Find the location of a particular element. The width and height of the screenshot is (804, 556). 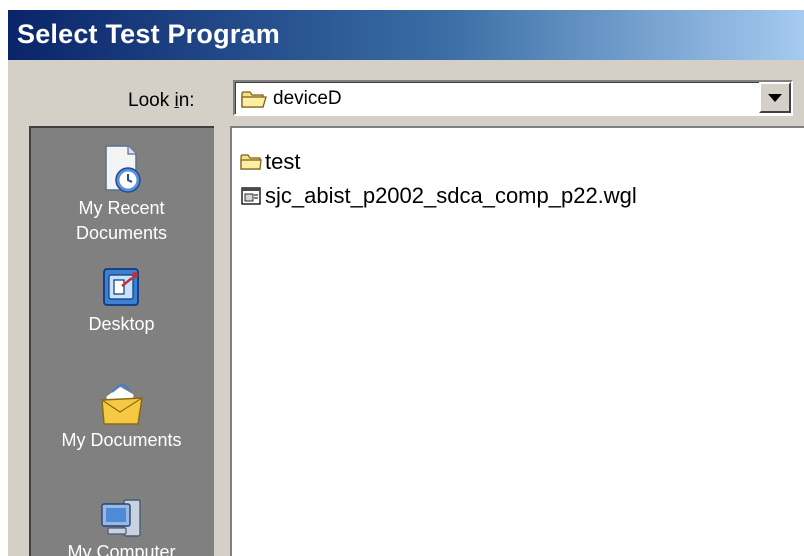

look-in-dropdown: deviceD is located at coordinates (513, 98).